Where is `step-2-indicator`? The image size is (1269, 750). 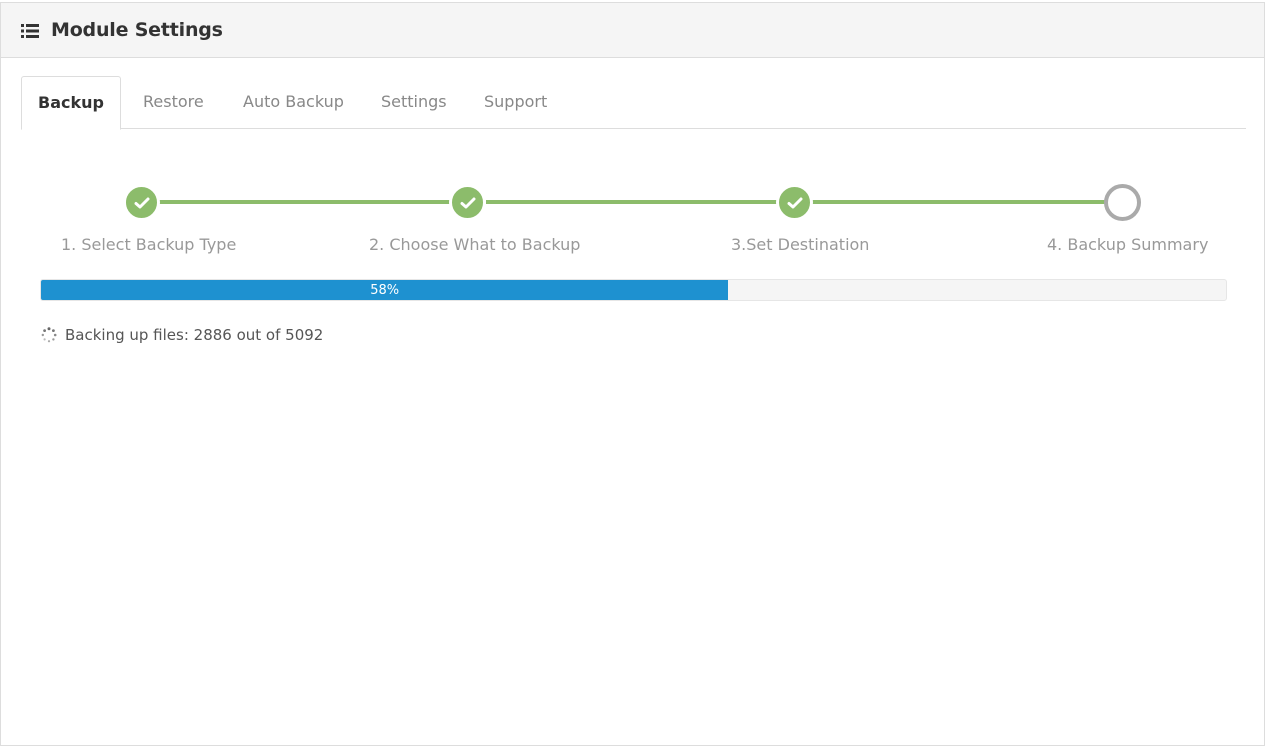
step-2-indicator is located at coordinates (467, 202).